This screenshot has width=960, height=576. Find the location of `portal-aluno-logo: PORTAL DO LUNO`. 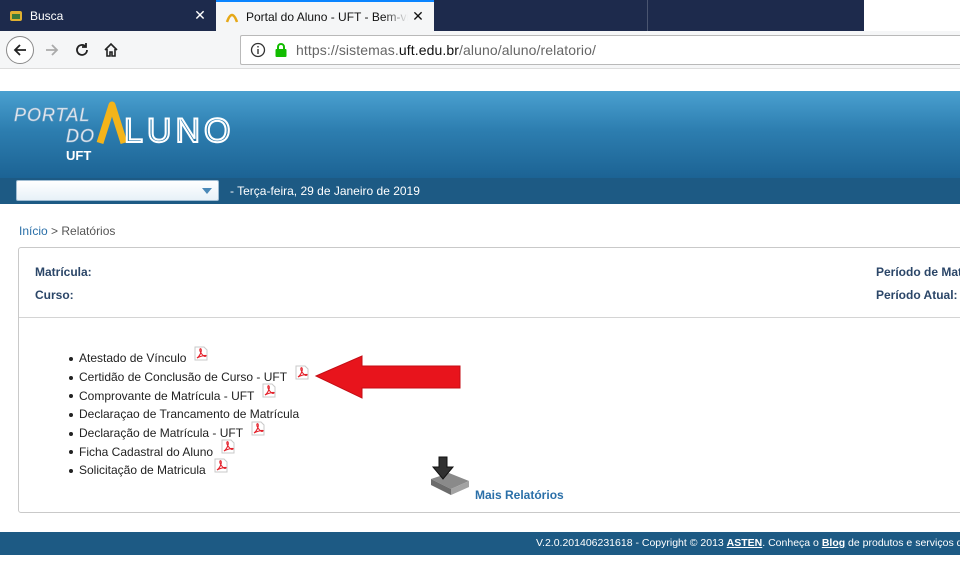

portal-aluno-logo: PORTAL DO LUNO is located at coordinates (134, 126).